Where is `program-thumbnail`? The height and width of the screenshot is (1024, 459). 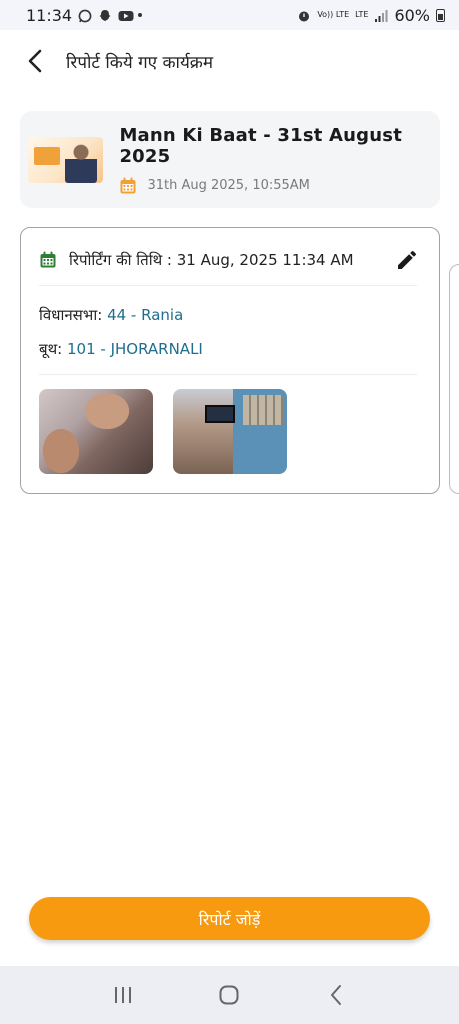
program-thumbnail is located at coordinates (66, 159).